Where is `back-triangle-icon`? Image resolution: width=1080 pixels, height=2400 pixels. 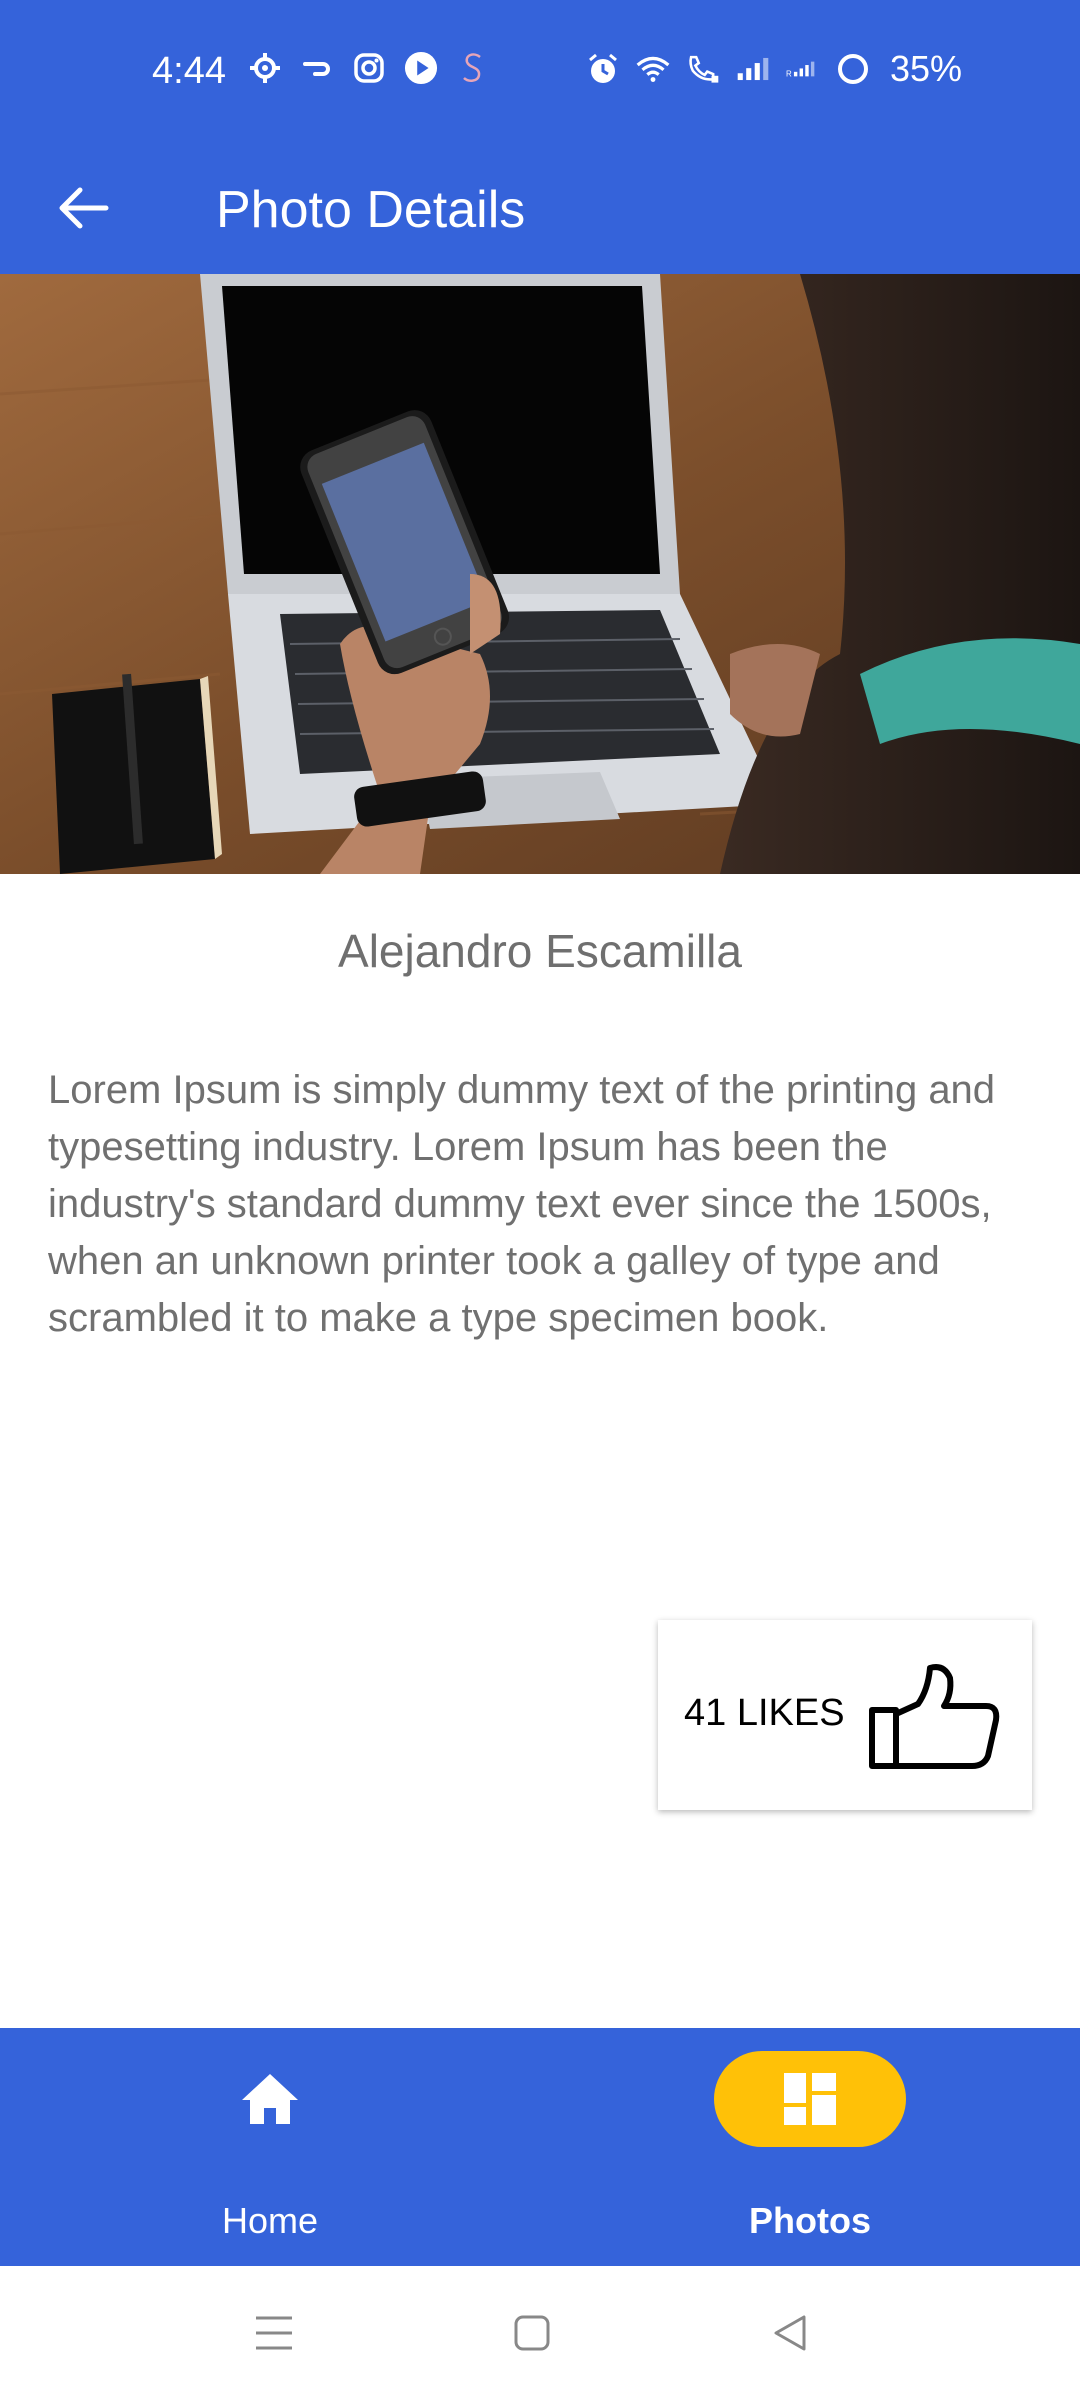 back-triangle-icon is located at coordinates (790, 2333).